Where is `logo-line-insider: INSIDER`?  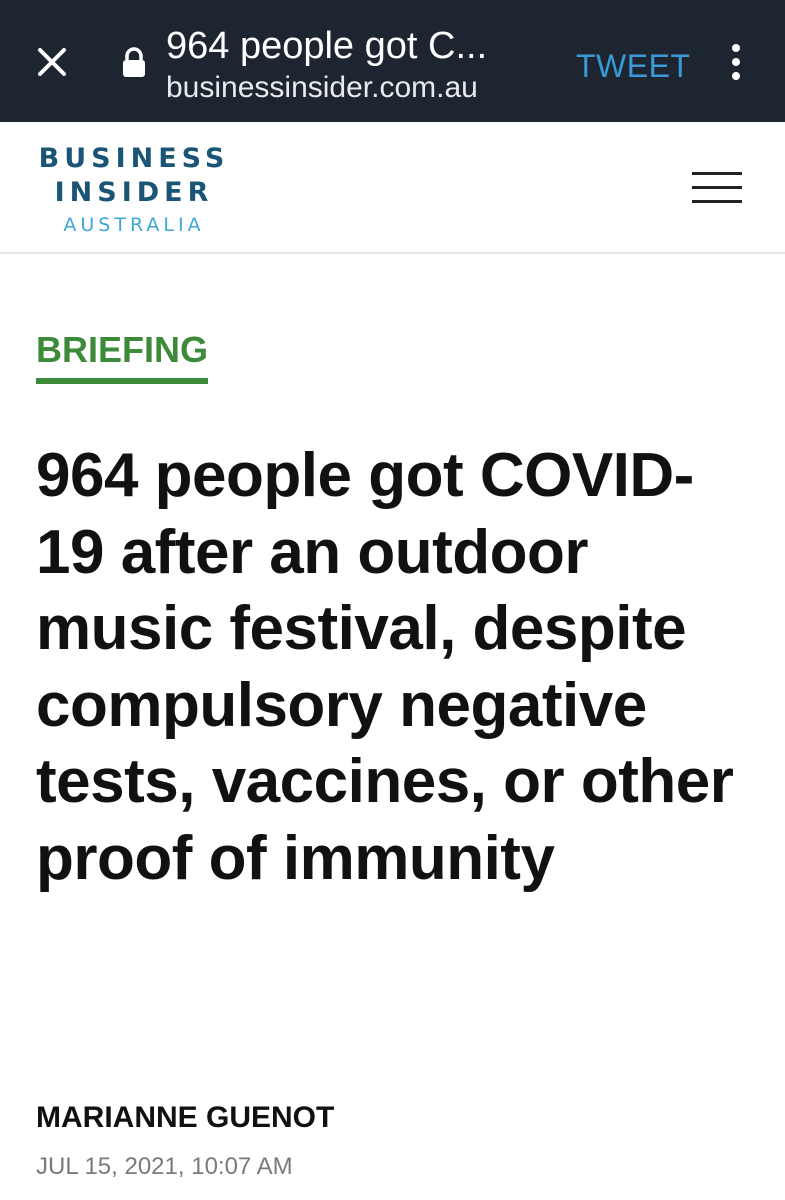
logo-line-insider: INSIDER is located at coordinates (134, 192).